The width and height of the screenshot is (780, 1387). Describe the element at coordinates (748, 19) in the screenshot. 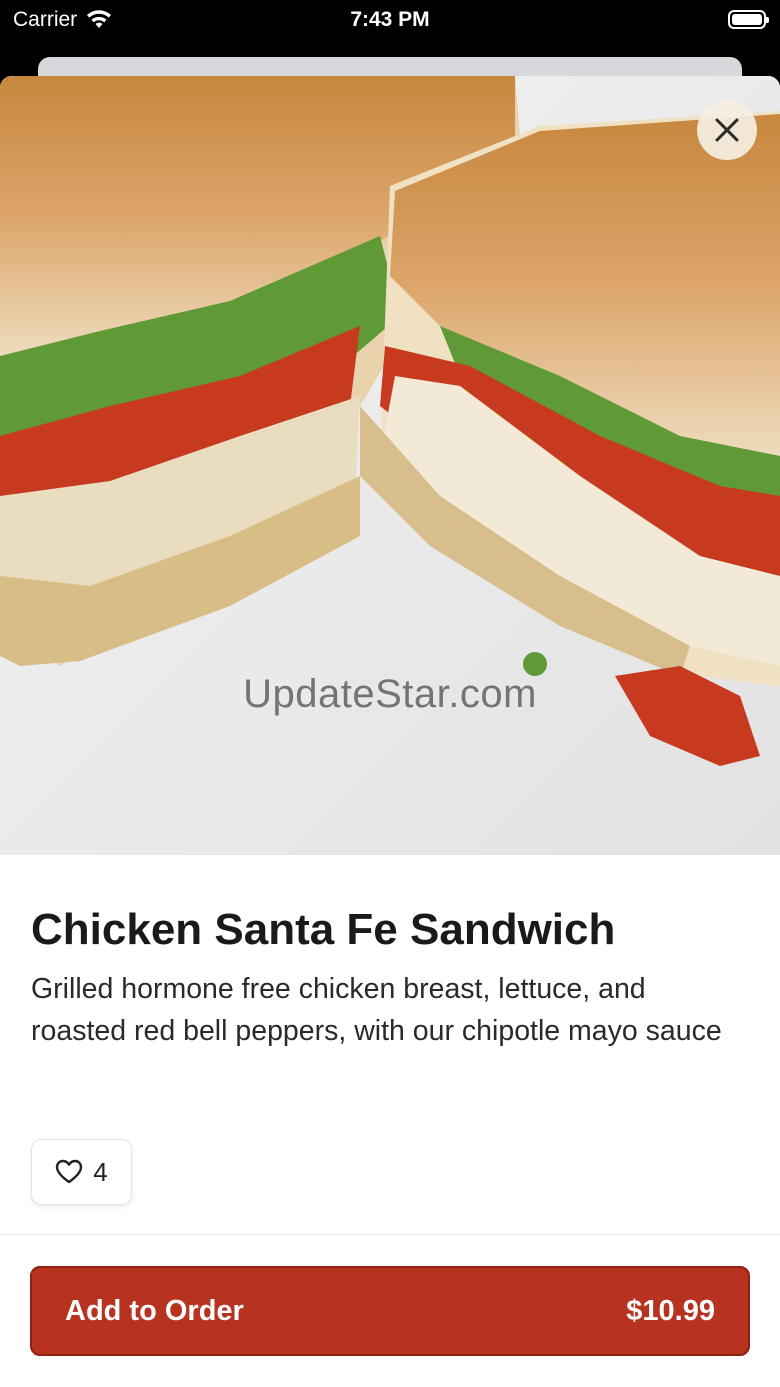

I see `battery-icon` at that location.